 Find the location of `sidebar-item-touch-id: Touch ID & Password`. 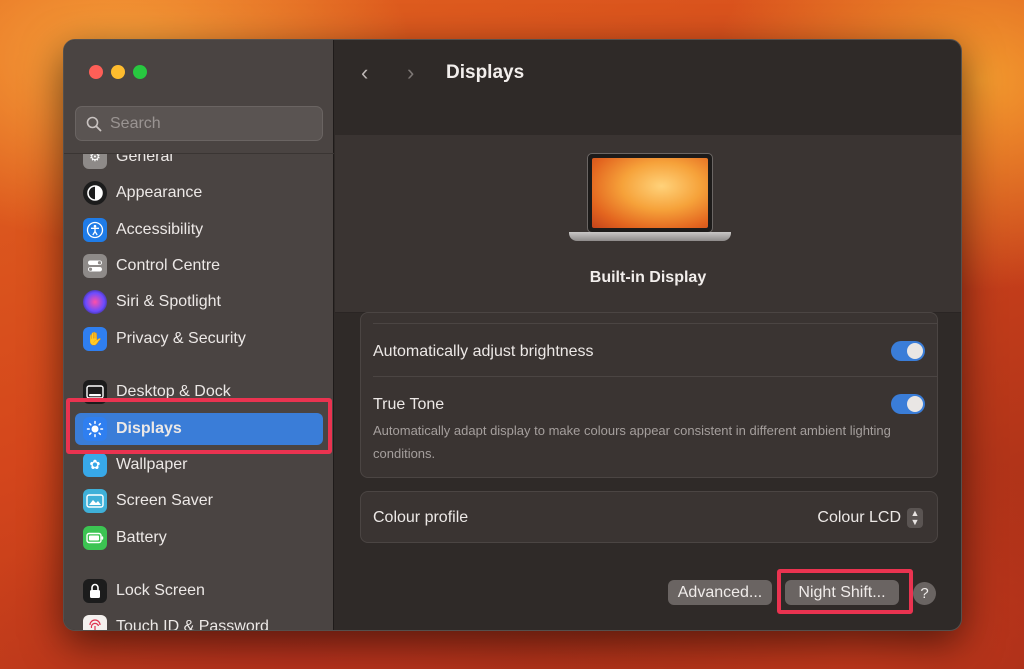

sidebar-item-touch-id: Touch ID & Password is located at coordinates (199, 621).